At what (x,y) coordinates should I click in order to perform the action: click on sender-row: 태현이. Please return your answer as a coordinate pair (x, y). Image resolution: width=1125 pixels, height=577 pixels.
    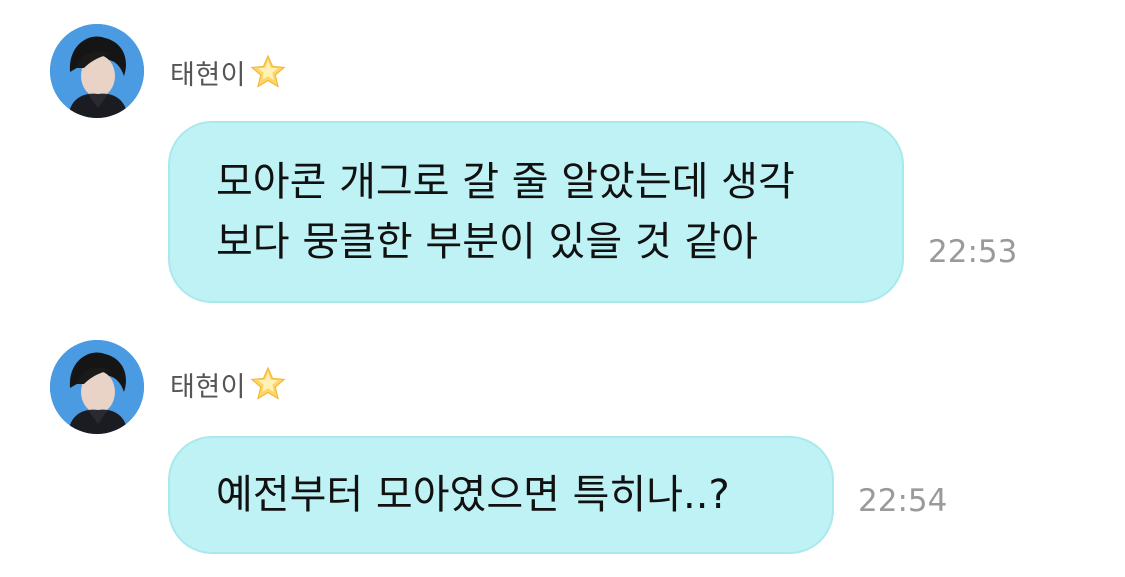
    Looking at the image, I should click on (228, 384).